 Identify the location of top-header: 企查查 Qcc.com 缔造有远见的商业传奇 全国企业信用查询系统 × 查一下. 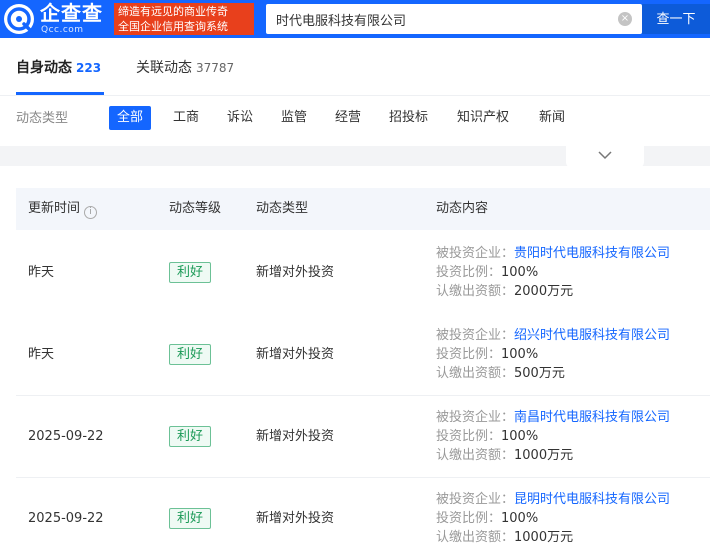
(355, 19).